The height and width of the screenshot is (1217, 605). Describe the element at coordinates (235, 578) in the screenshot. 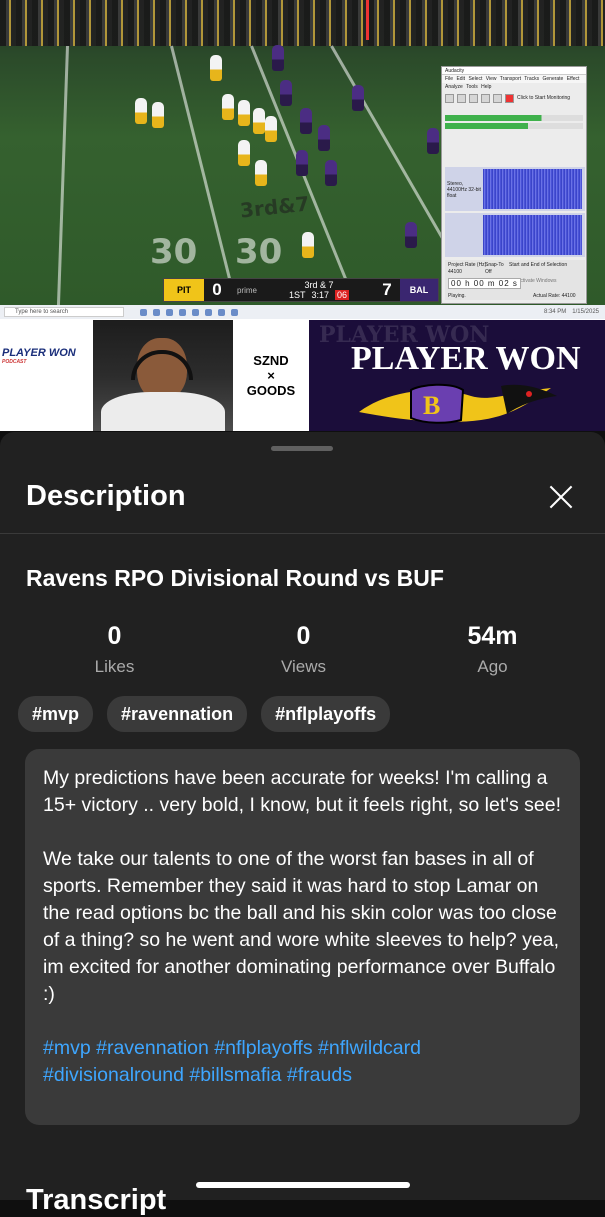

I see `video-title: Ravens RPO Divisional Round vs BUF` at that location.